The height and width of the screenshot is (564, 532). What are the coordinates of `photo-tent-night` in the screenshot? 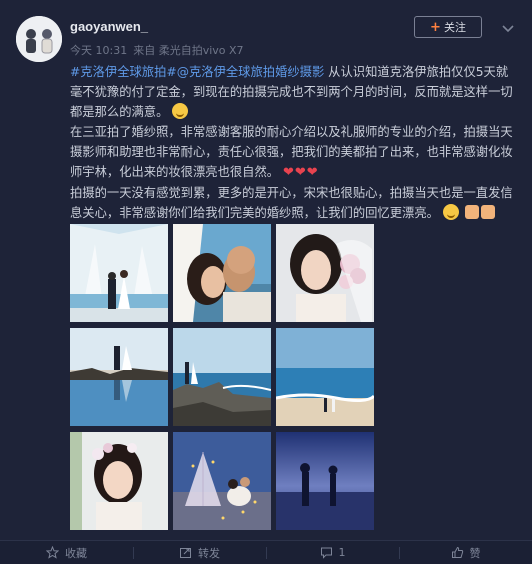 It's located at (222, 481).